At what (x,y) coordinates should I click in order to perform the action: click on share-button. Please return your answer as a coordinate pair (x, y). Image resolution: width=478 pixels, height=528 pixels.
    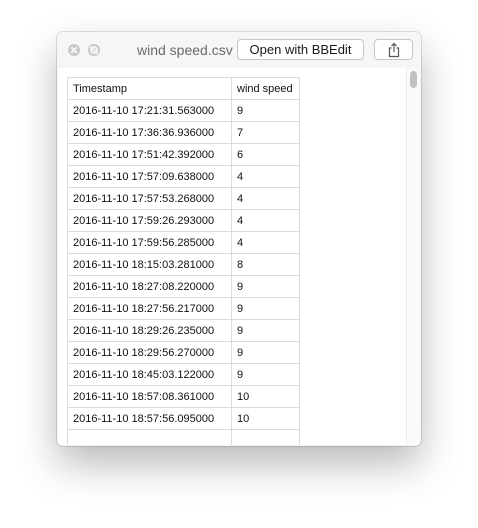
    Looking at the image, I should click on (393, 49).